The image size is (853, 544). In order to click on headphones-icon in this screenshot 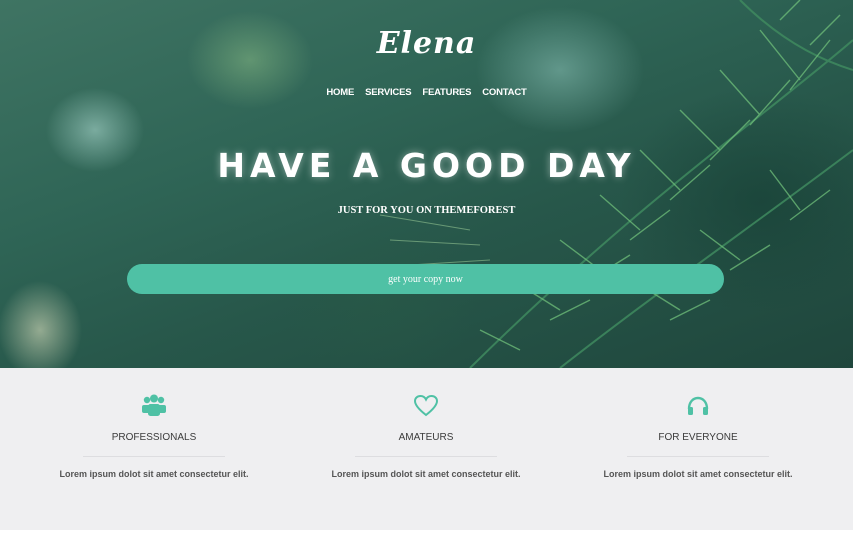, I will do `click(698, 407)`.